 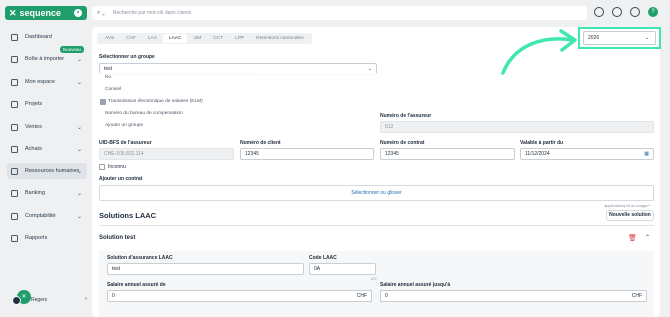 What do you see at coordinates (279, 38) in the screenshot?
I see `tab-retentions-cantonales: Retentions cantonales` at bounding box center [279, 38].